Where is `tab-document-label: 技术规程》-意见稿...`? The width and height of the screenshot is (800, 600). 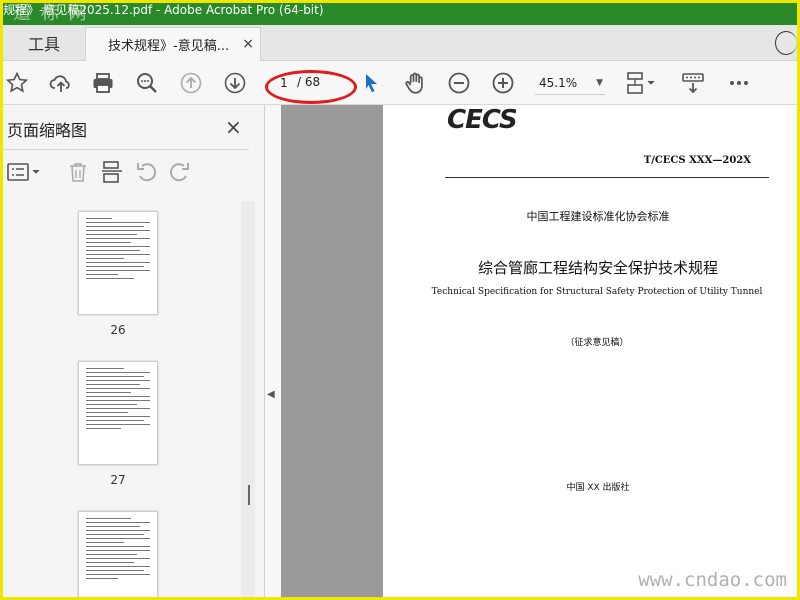 tab-document-label: 技术规程》-意见稿... is located at coordinates (169, 46).